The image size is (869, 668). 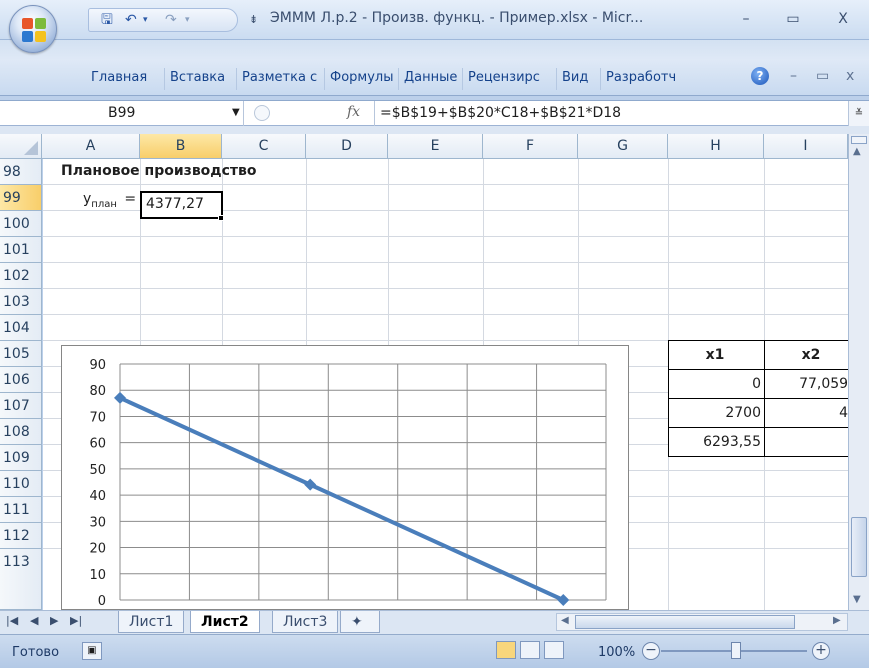 I want to click on row-header-112: 112, so click(x=21, y=536).